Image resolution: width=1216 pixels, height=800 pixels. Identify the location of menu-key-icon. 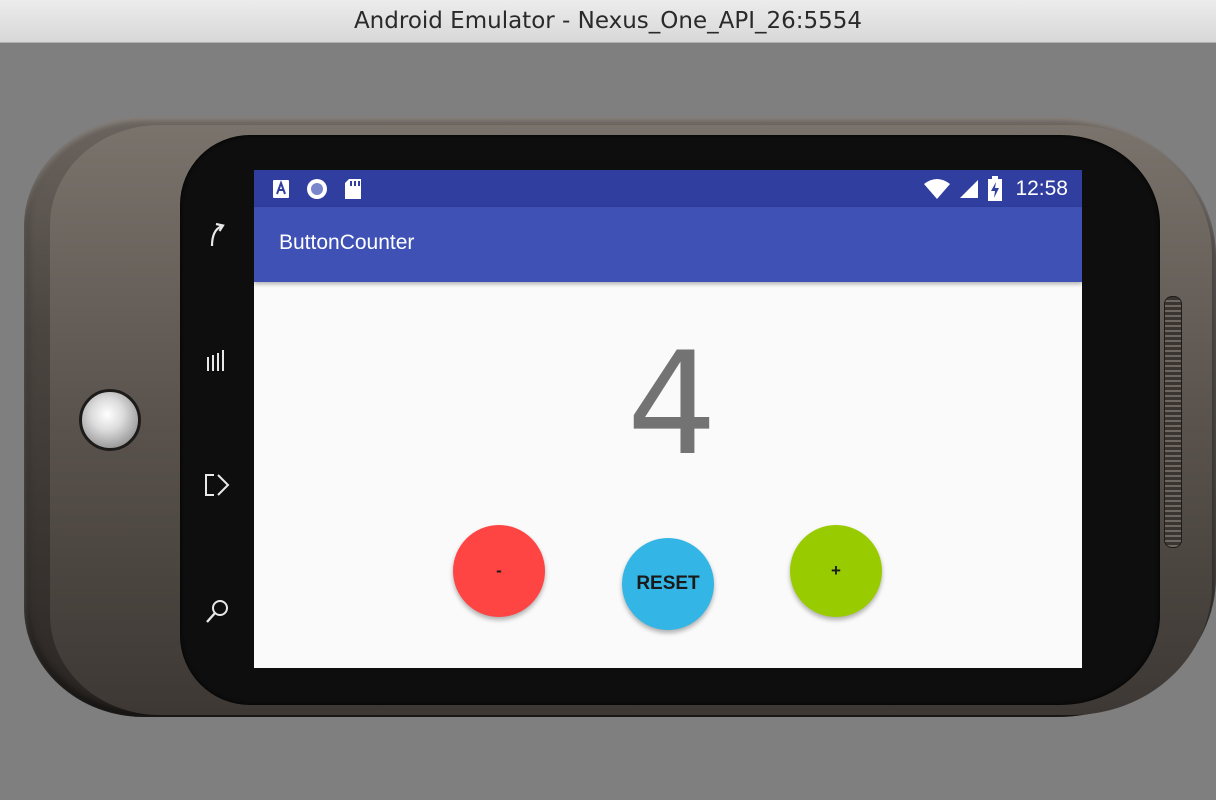
(215, 360).